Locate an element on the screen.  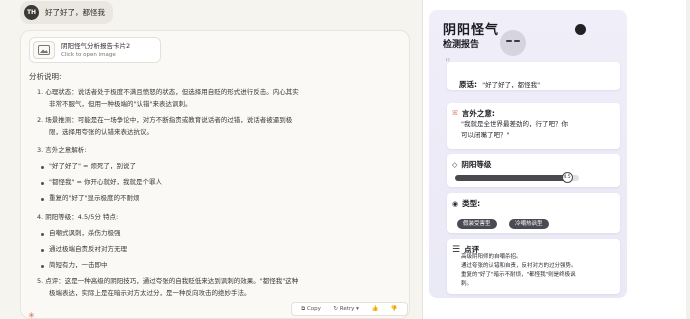
comment-line: 高级阴阳师的自嘲杀招。 is located at coordinates (491, 257).